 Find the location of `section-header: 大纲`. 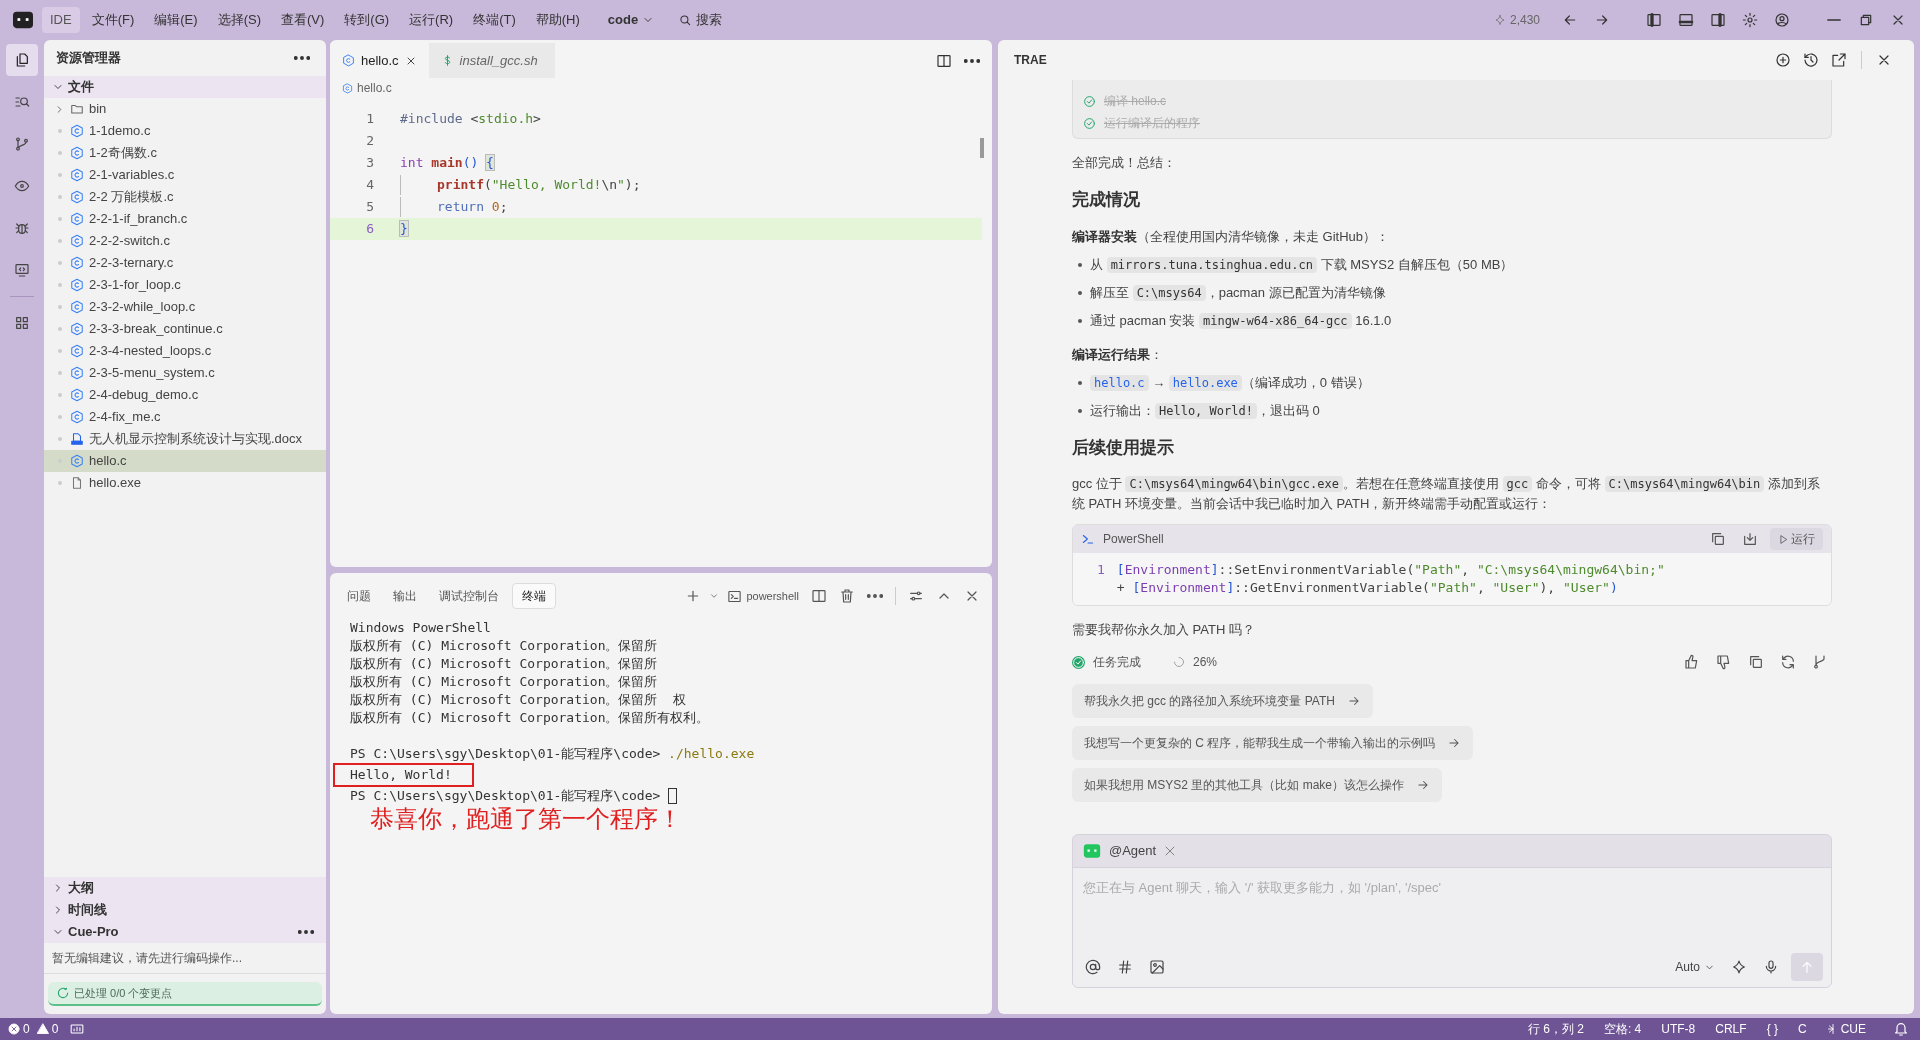

section-header: 大纲 is located at coordinates (185, 888).